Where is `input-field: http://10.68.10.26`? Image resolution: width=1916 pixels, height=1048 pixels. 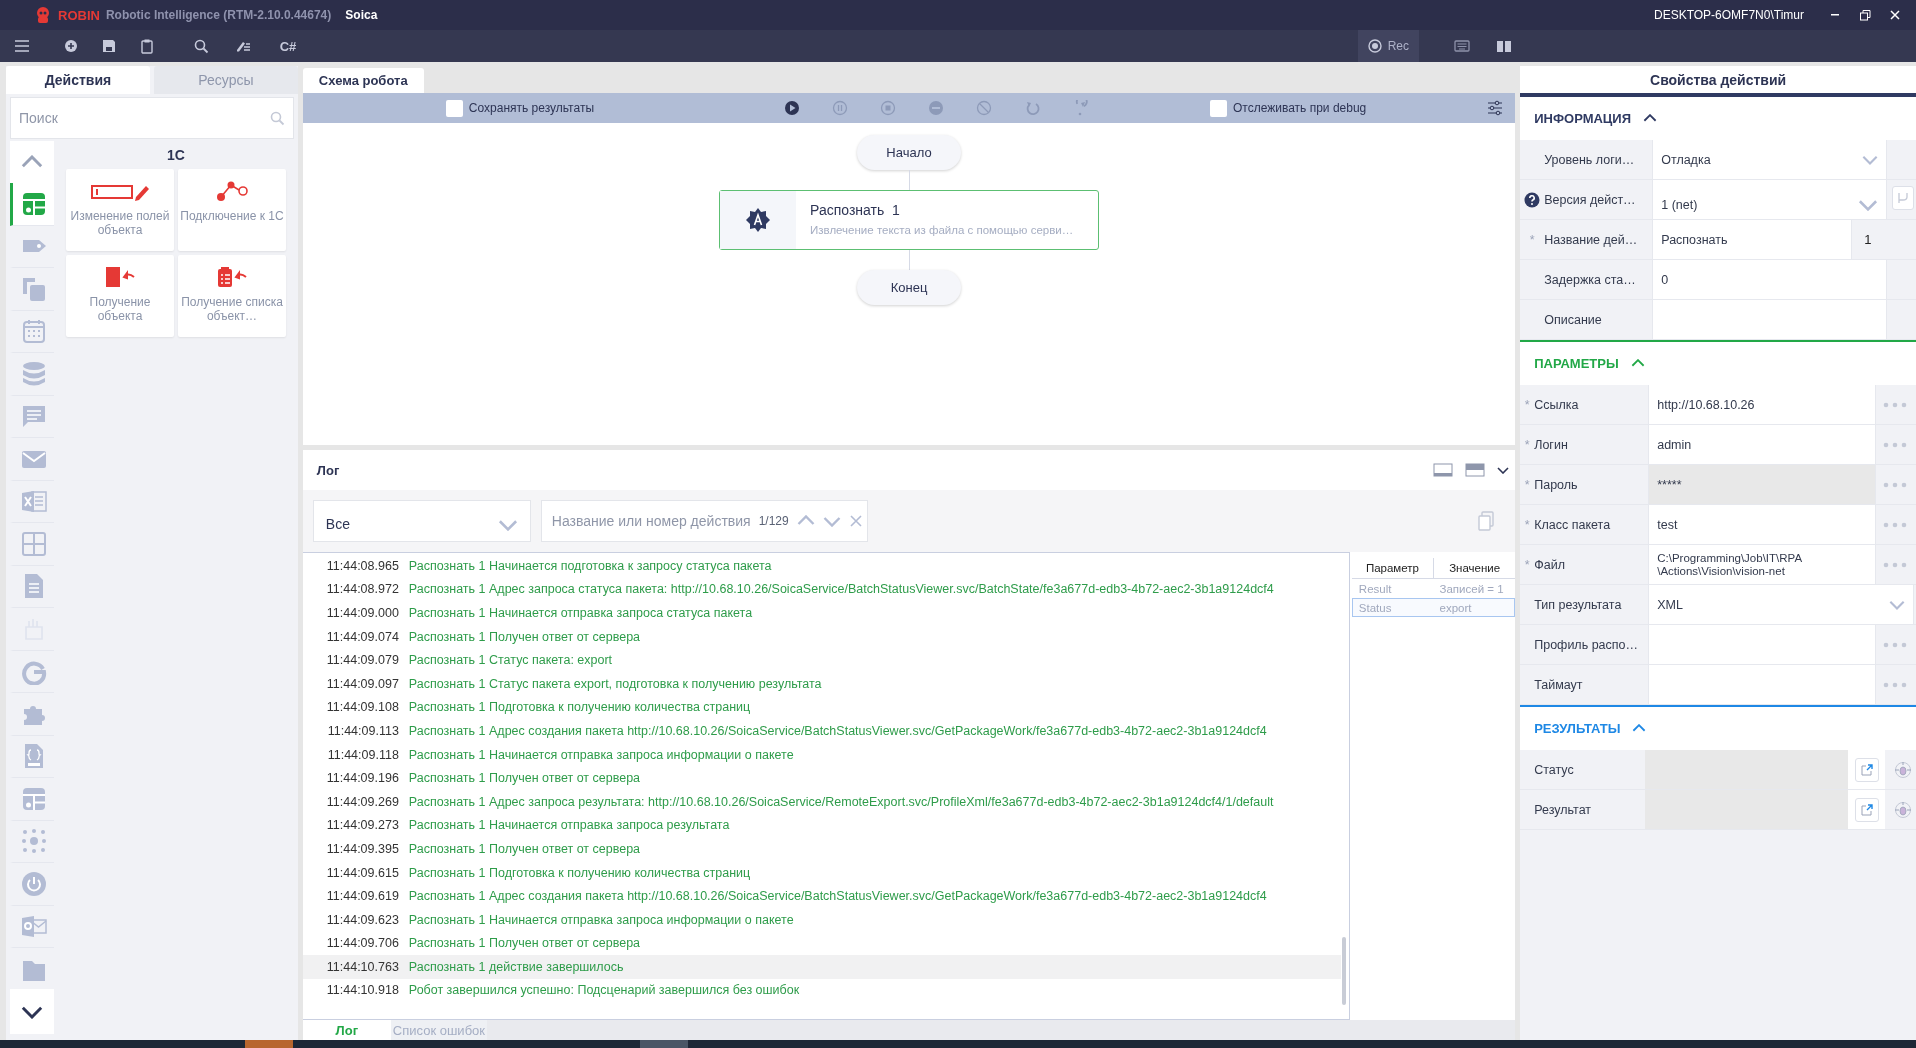 input-field: http://10.68.10.26 is located at coordinates (1762, 404).